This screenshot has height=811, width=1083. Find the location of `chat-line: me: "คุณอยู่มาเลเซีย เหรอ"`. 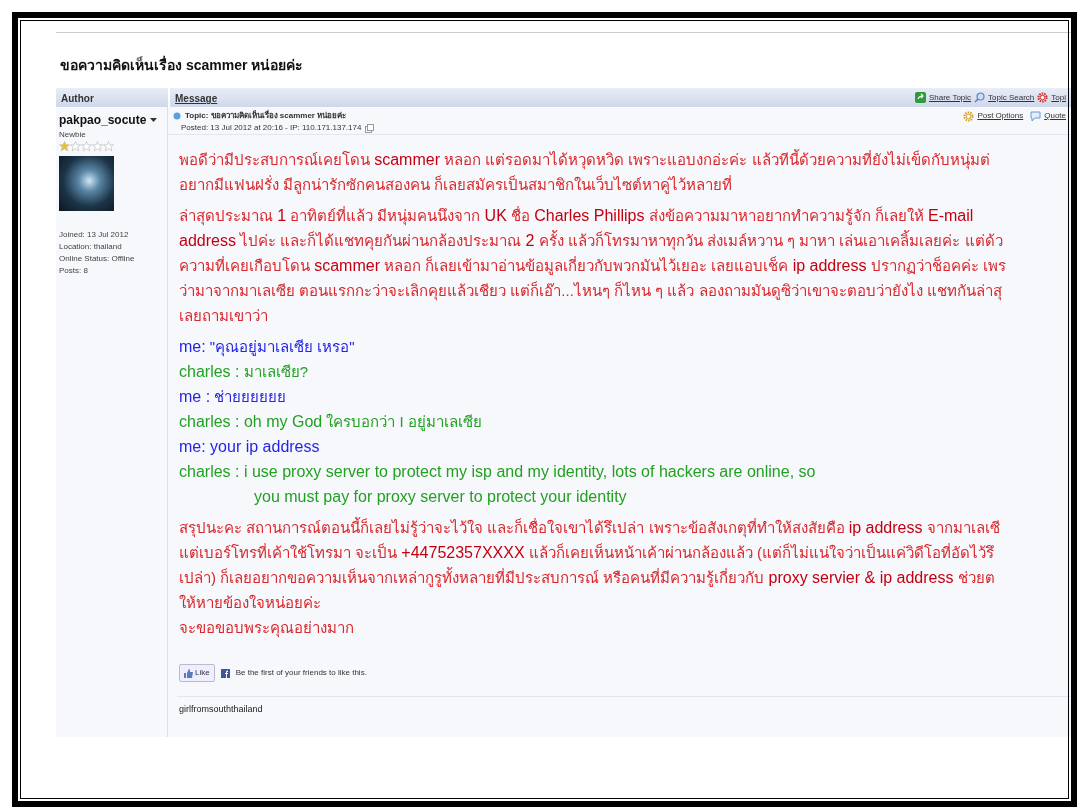

chat-line: me: "คุณอยู่มาเลเซีย เหรอ" is located at coordinates (267, 348).